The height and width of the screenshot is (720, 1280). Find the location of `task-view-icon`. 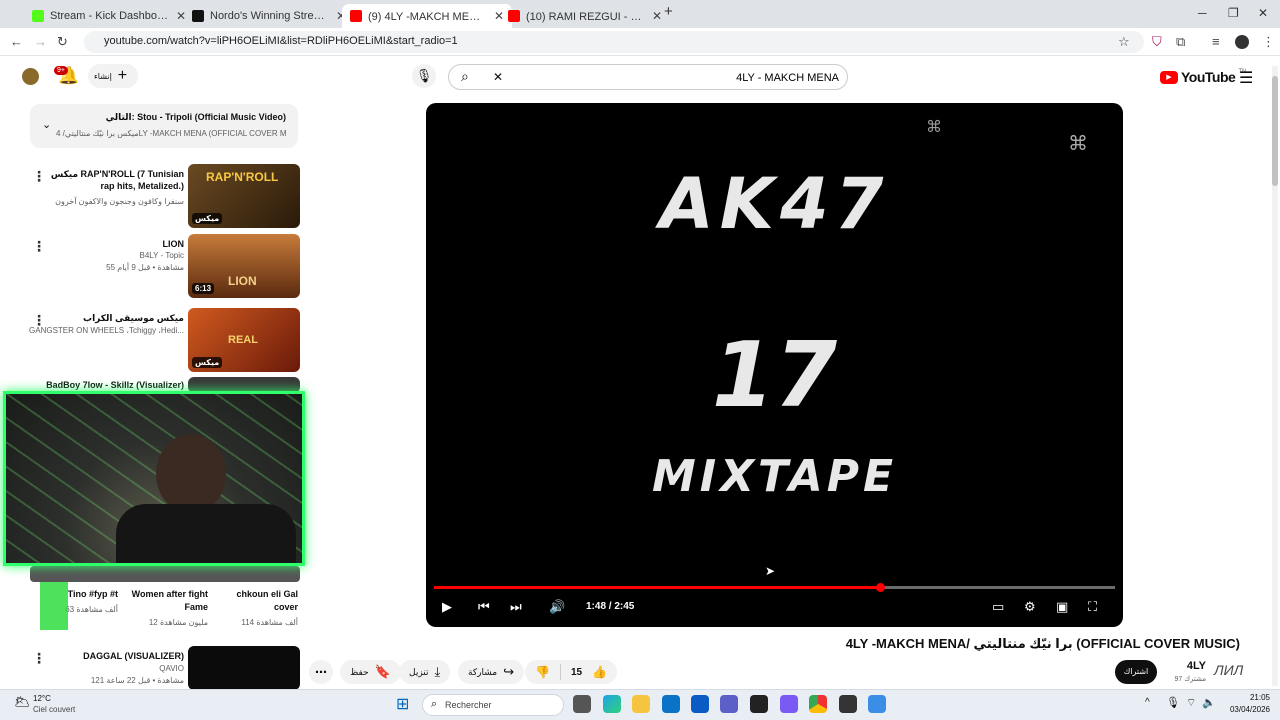

task-view-icon is located at coordinates (582, 704).